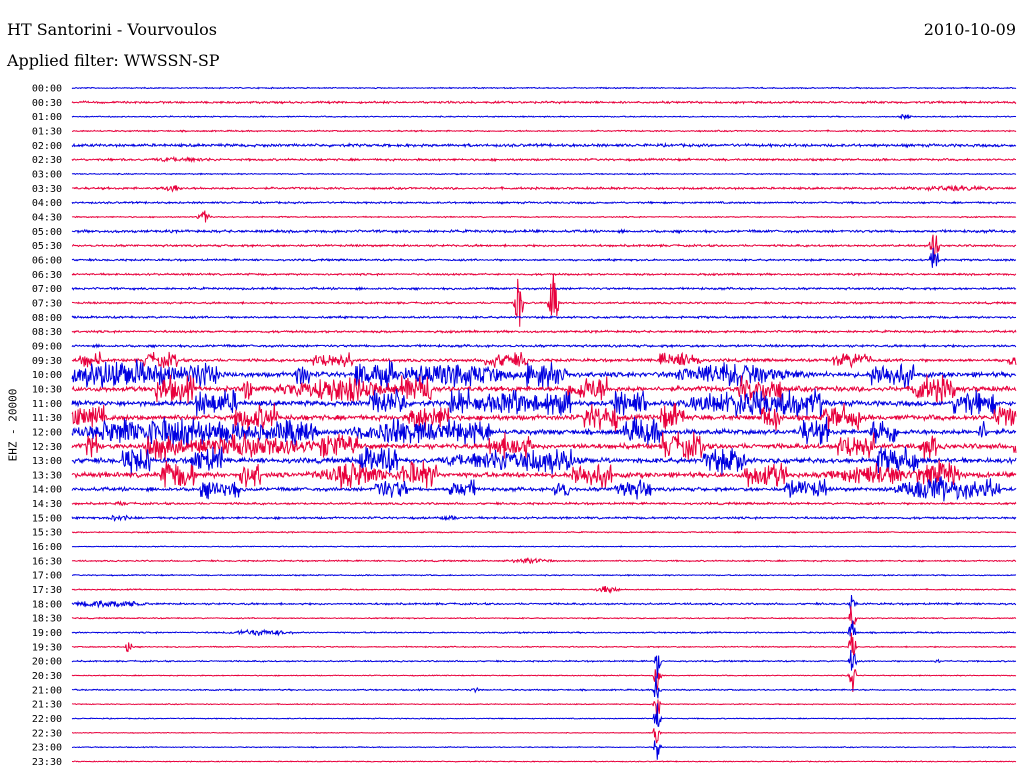  I want to click on tick-label-1800: 18:00, so click(47, 604).